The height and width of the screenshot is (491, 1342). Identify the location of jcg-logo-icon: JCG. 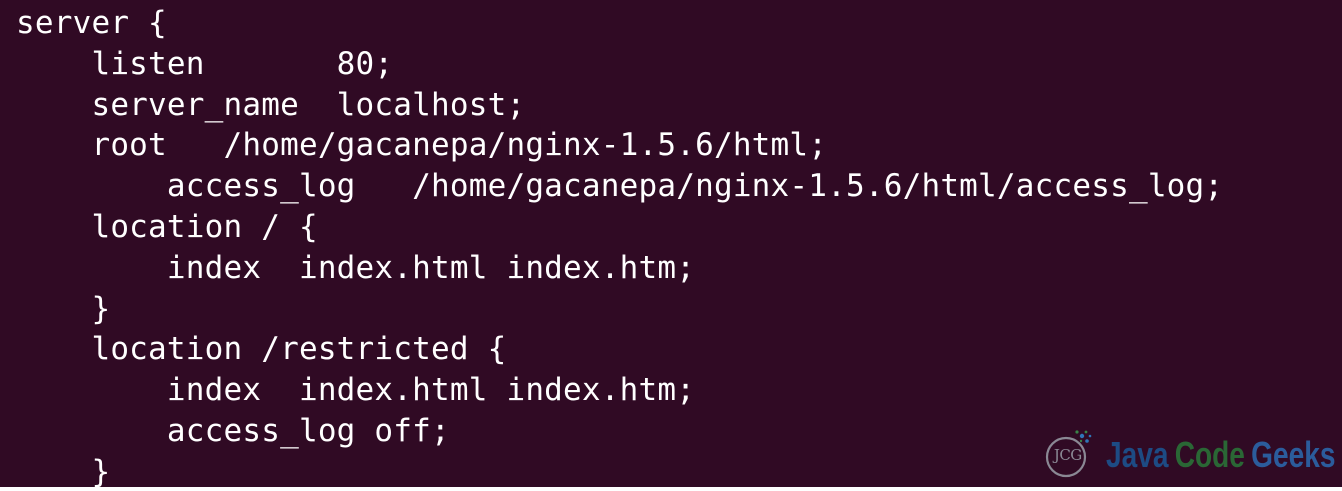
(1068, 455).